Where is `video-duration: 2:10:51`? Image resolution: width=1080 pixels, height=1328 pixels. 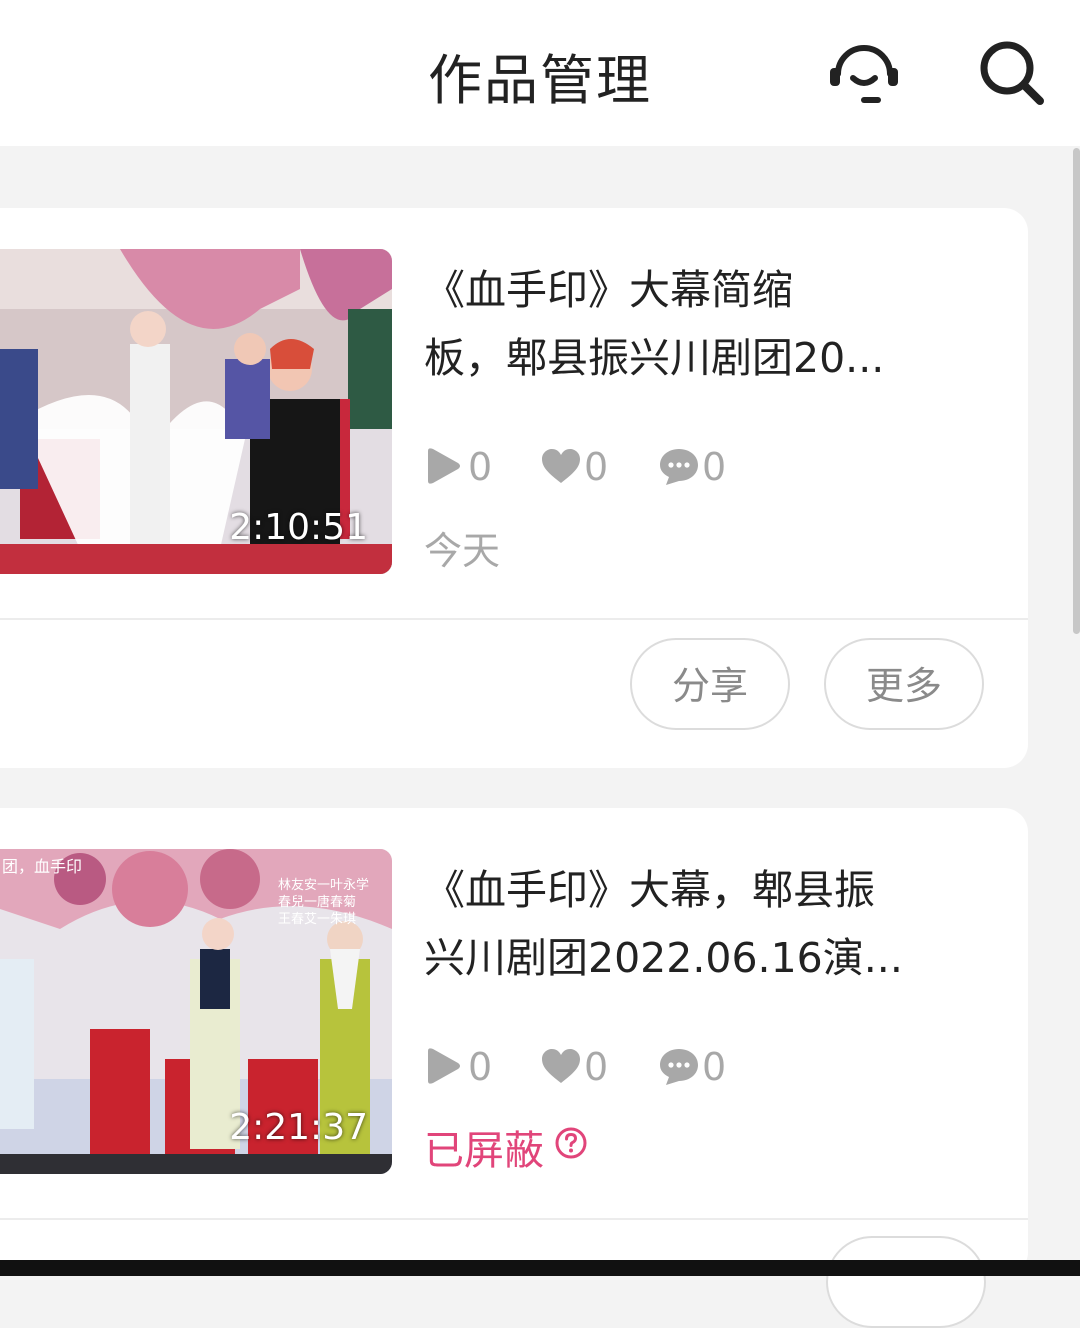
video-duration: 2:10:51 is located at coordinates (298, 527).